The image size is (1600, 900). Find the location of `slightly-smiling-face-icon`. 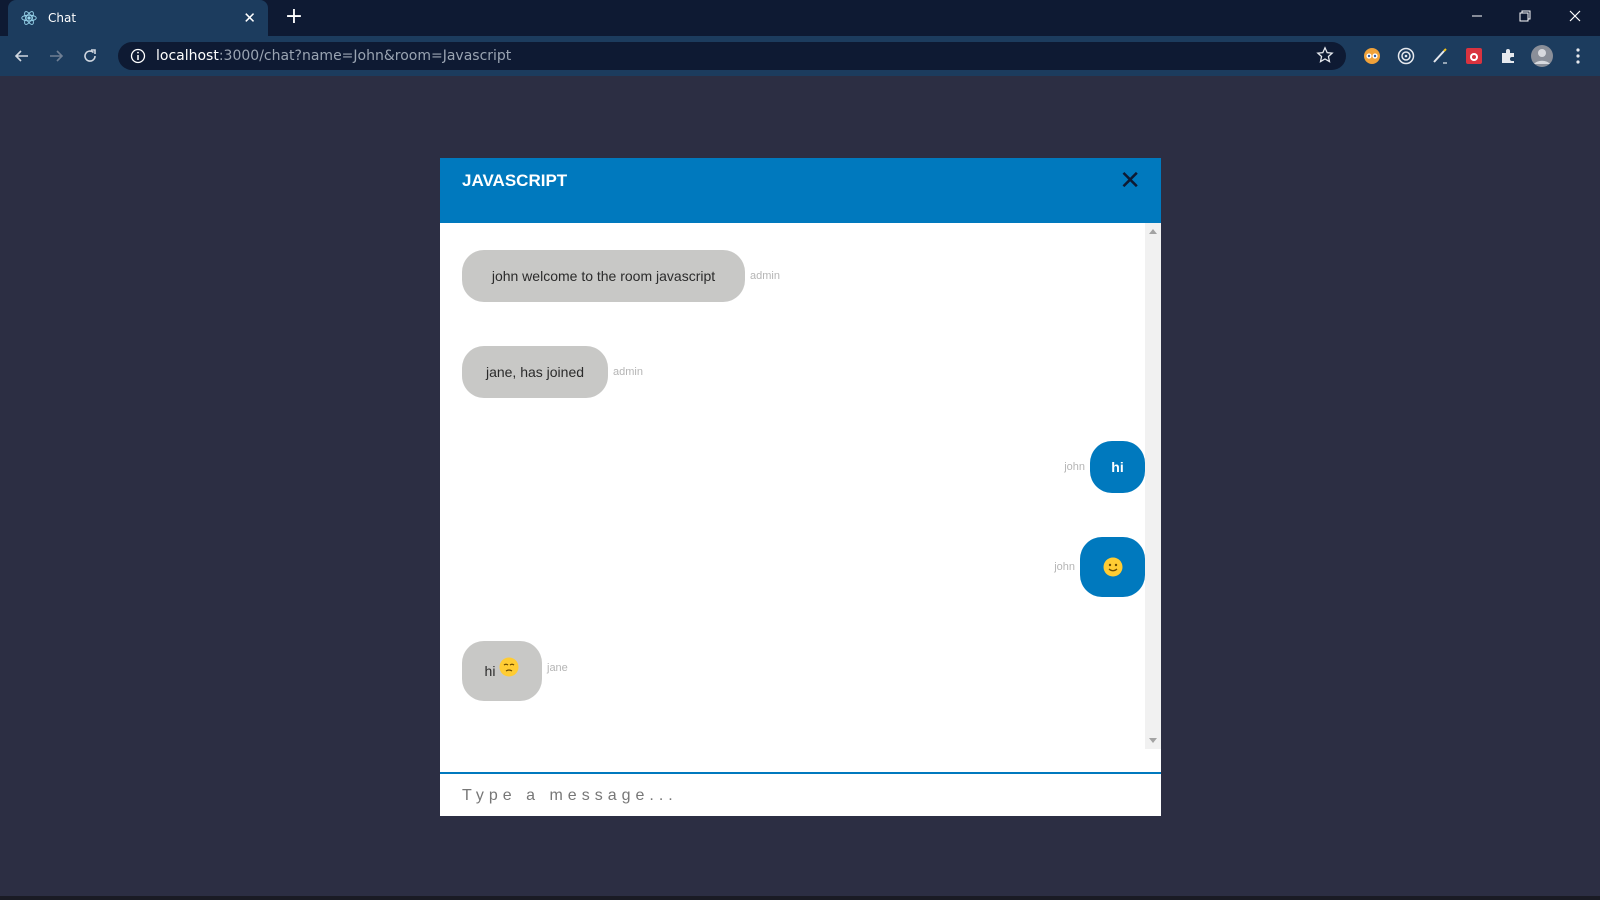

slightly-smiling-face-icon is located at coordinates (1112, 567).